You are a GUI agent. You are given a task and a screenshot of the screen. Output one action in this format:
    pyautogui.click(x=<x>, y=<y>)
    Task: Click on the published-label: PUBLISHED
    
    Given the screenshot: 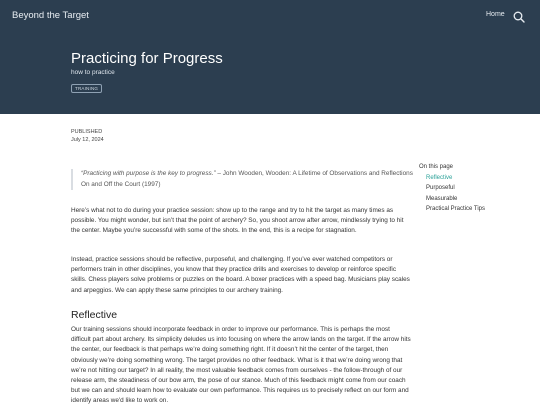 What is the action you would take?
    pyautogui.click(x=87, y=132)
    